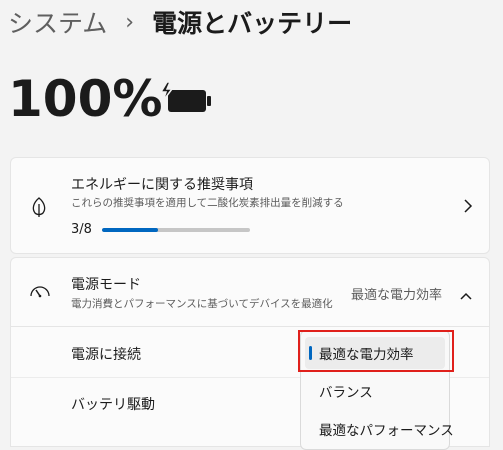 This screenshot has height=450, width=503. I want to click on recommendations-progress-bar, so click(176, 230).